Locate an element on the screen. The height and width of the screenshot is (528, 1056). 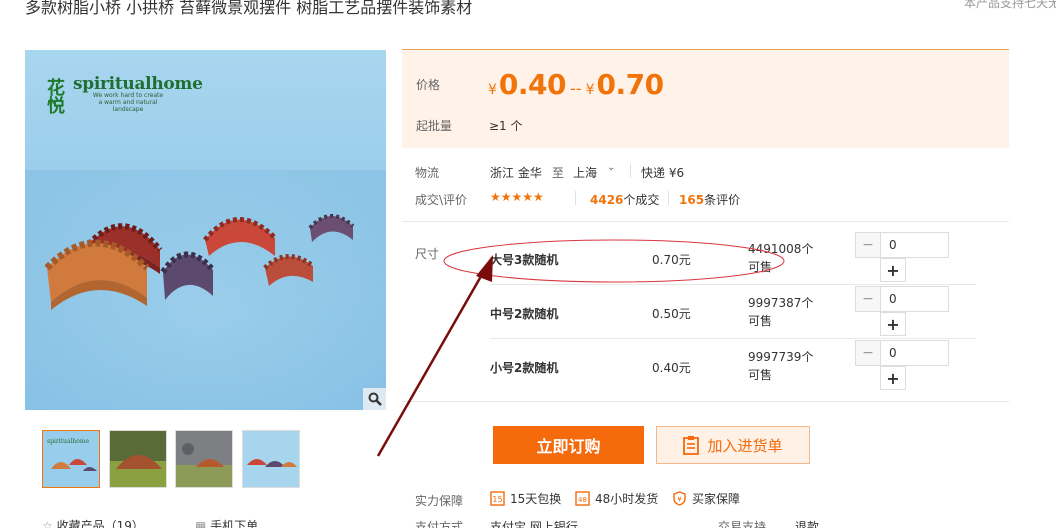
svg-text: 15 is located at coordinates (497, 499).